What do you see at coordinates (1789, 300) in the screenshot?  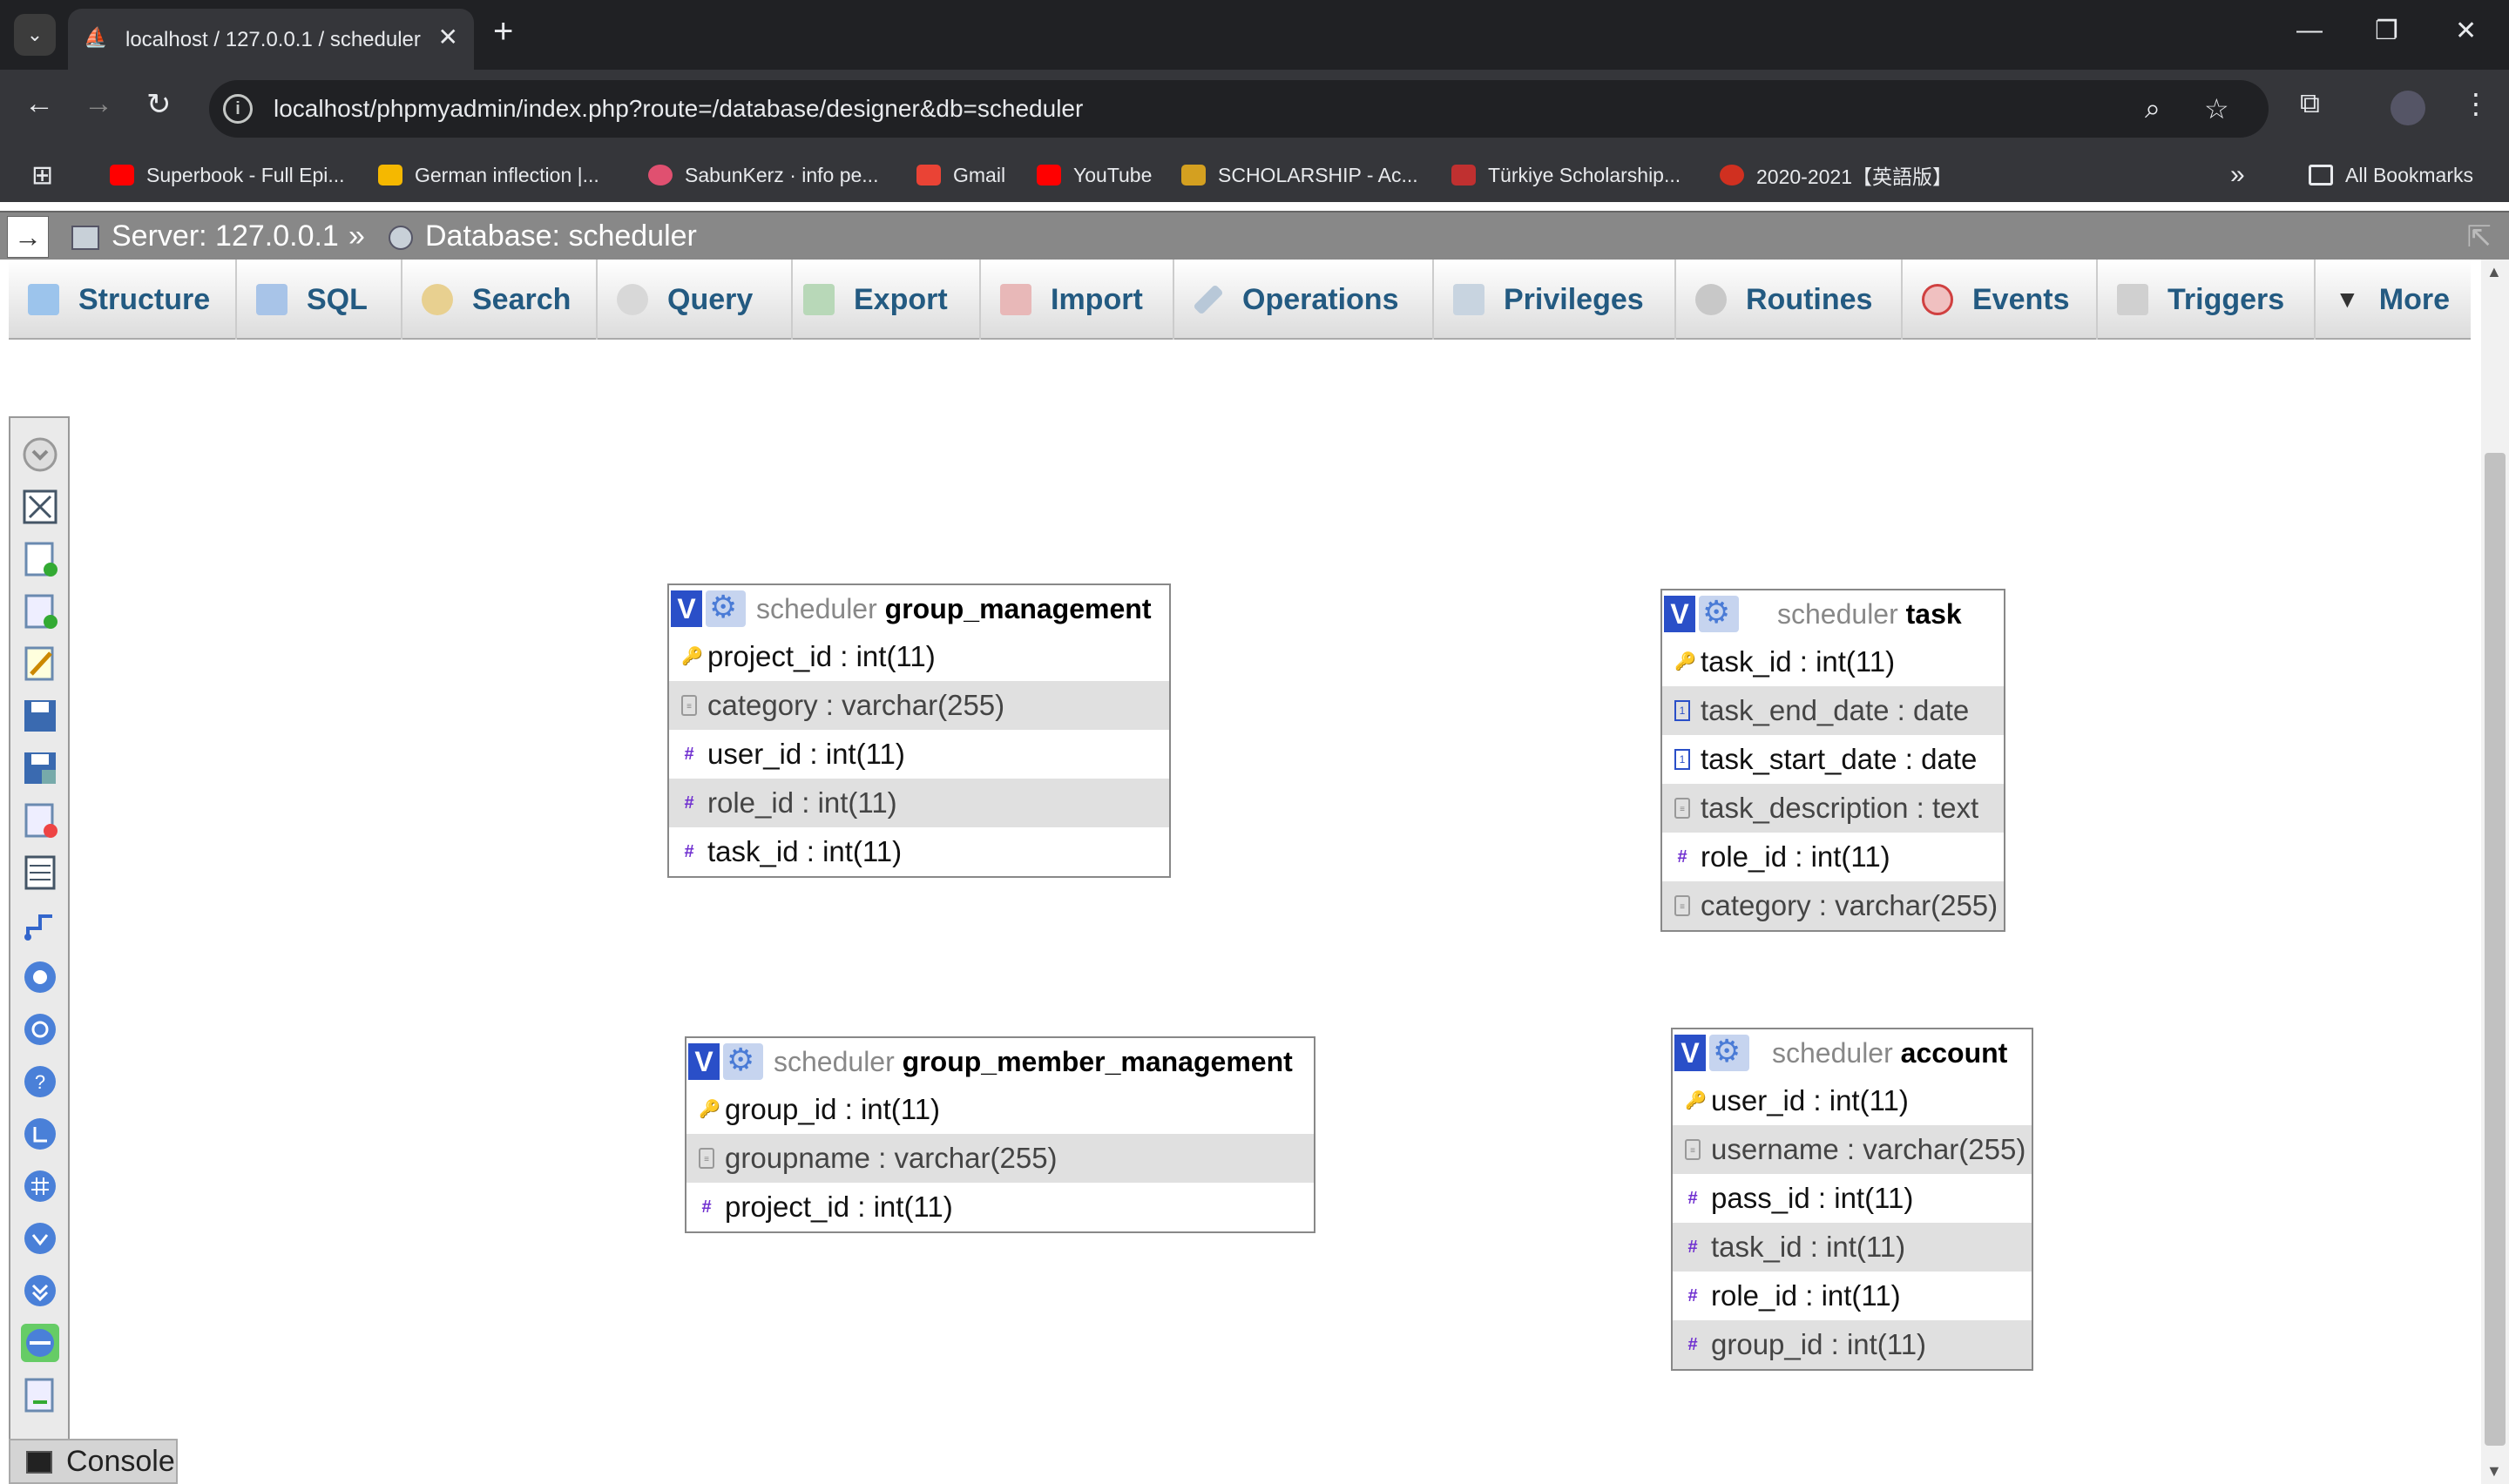 I see `tab-routines: Routines` at bounding box center [1789, 300].